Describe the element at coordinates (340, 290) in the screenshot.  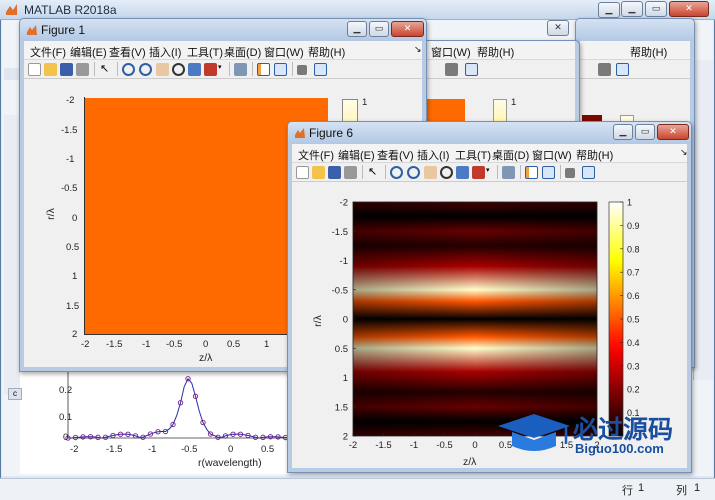
I see `y-tick-label: -0.5` at that location.